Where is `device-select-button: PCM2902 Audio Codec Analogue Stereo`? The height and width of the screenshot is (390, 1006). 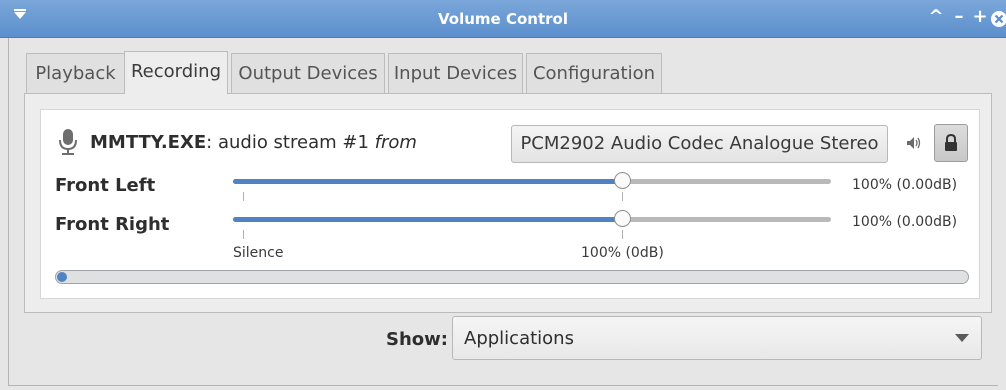 device-select-button: PCM2902 Audio Codec Analogue Stereo is located at coordinates (699, 144).